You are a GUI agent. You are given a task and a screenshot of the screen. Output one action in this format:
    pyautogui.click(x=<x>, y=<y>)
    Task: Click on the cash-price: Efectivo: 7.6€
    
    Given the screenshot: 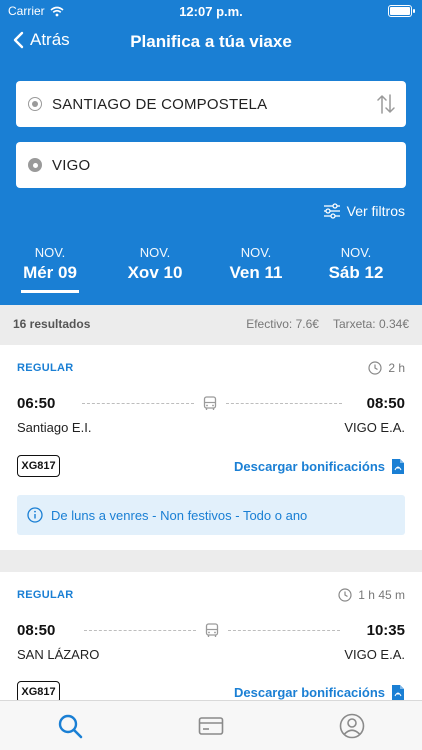 What is the action you would take?
    pyautogui.click(x=282, y=324)
    